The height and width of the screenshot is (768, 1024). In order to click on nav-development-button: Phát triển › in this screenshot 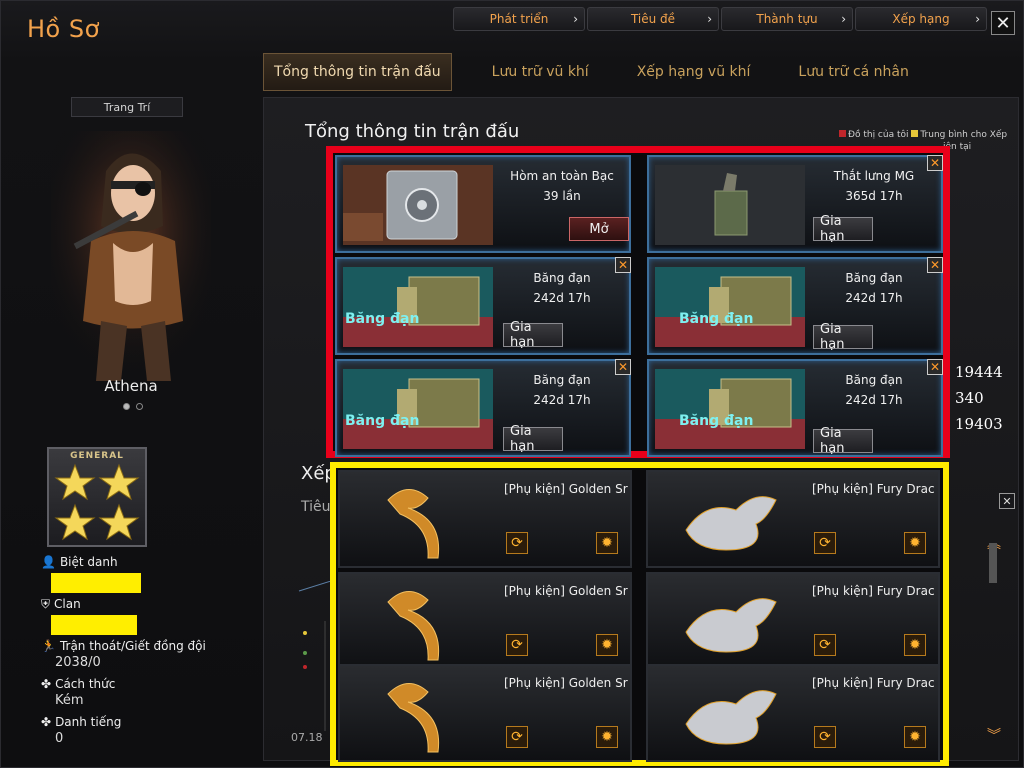, I will do `click(519, 19)`.